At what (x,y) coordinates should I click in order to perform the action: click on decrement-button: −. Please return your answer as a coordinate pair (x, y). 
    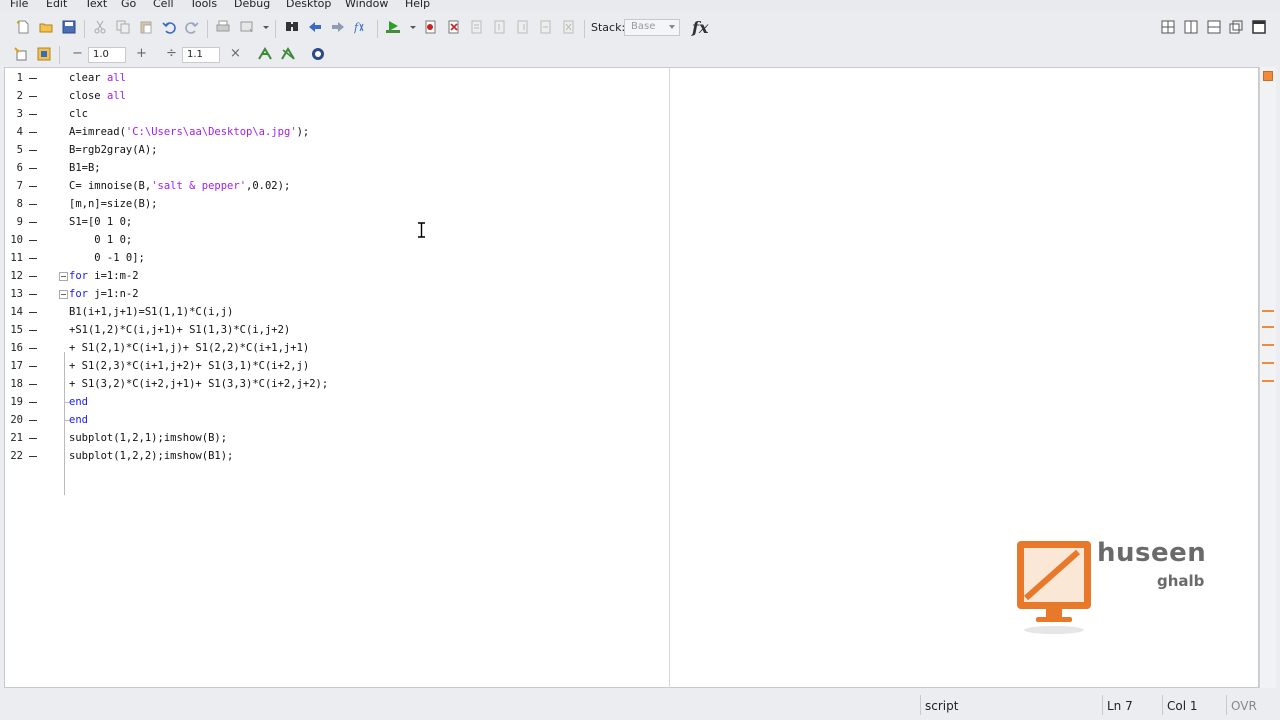
    Looking at the image, I should click on (77, 53).